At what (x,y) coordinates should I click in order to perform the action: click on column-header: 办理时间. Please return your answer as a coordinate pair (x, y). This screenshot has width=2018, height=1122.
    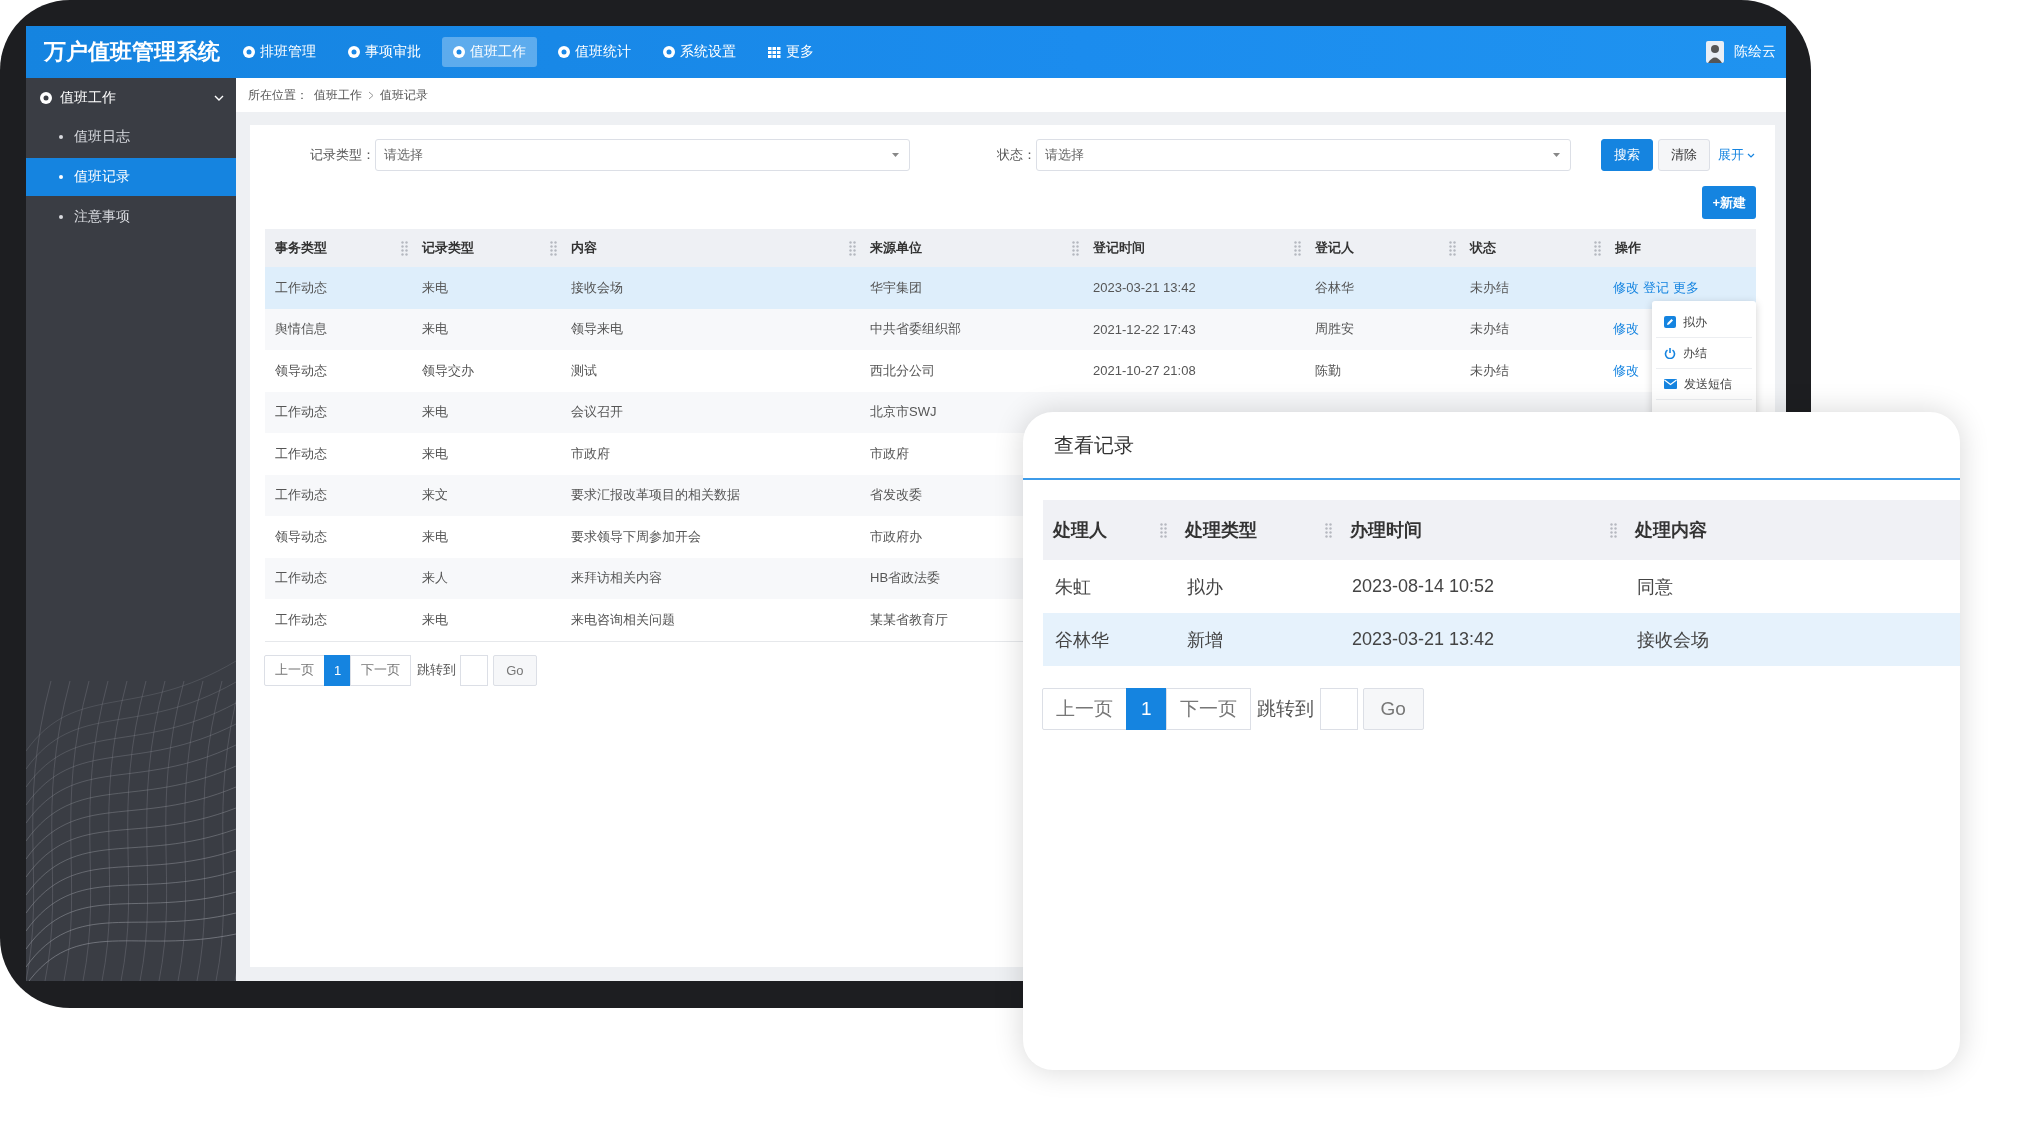
    Looking at the image, I should click on (1386, 530).